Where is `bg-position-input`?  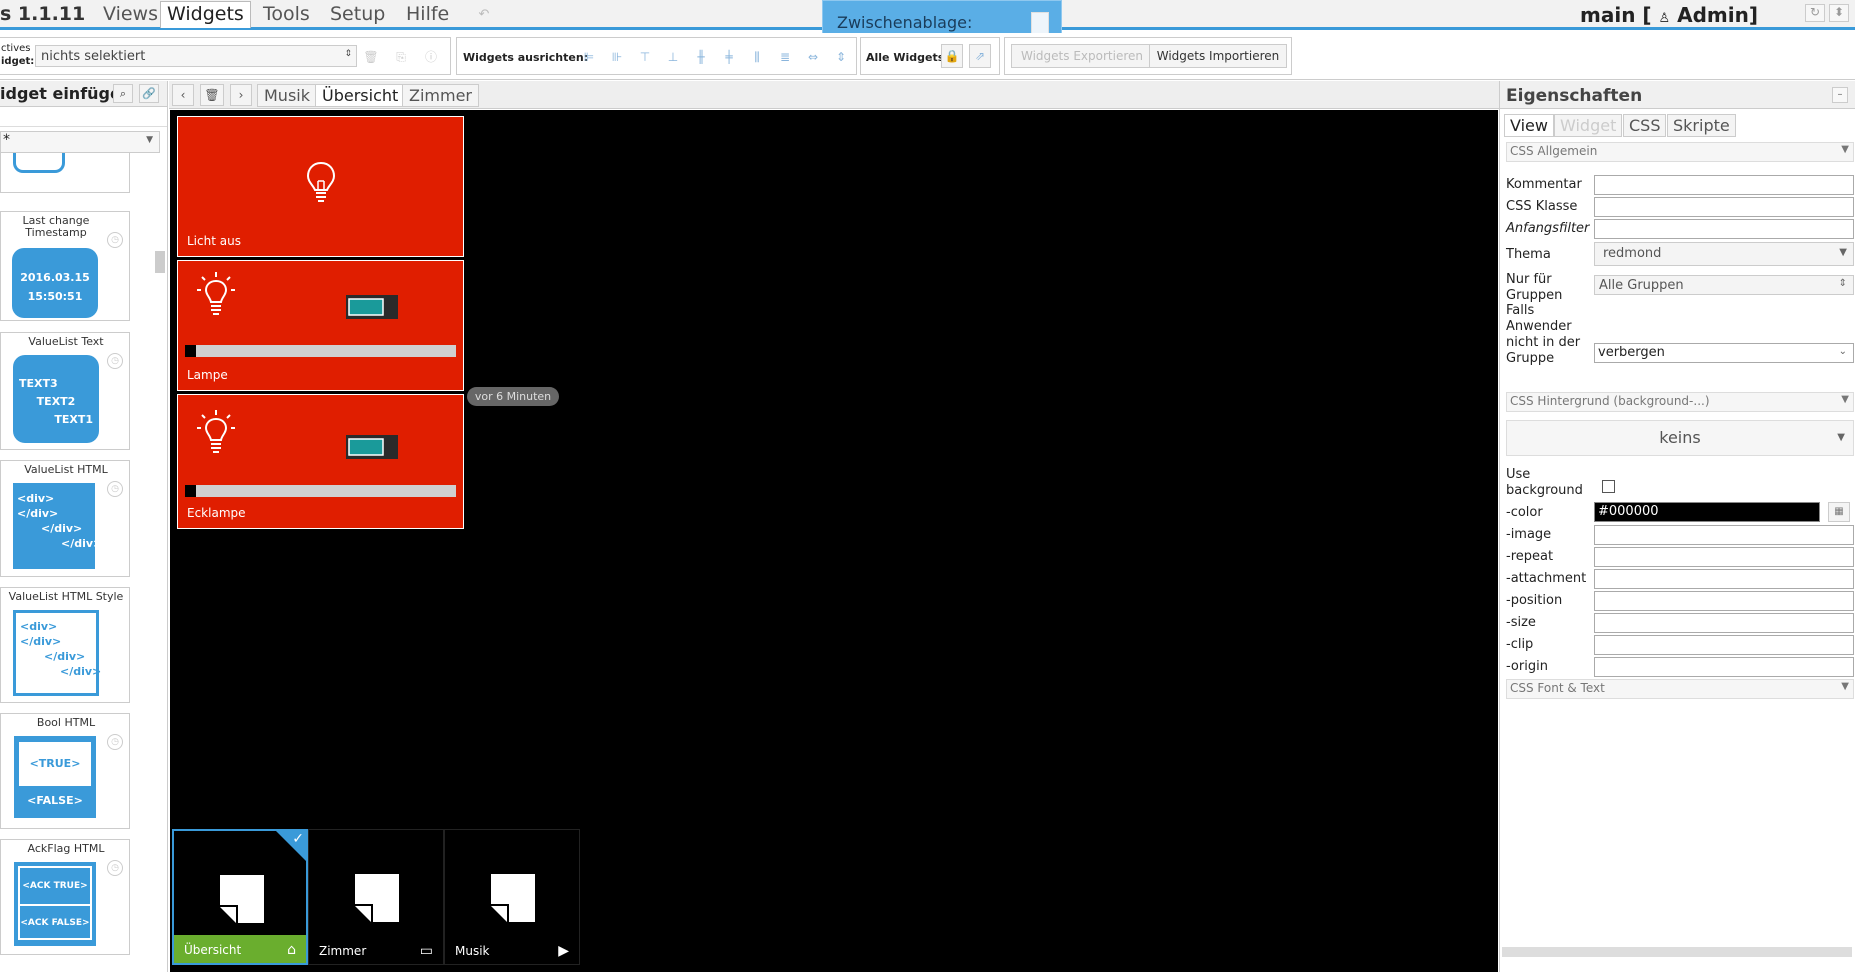 bg-position-input is located at coordinates (1724, 601).